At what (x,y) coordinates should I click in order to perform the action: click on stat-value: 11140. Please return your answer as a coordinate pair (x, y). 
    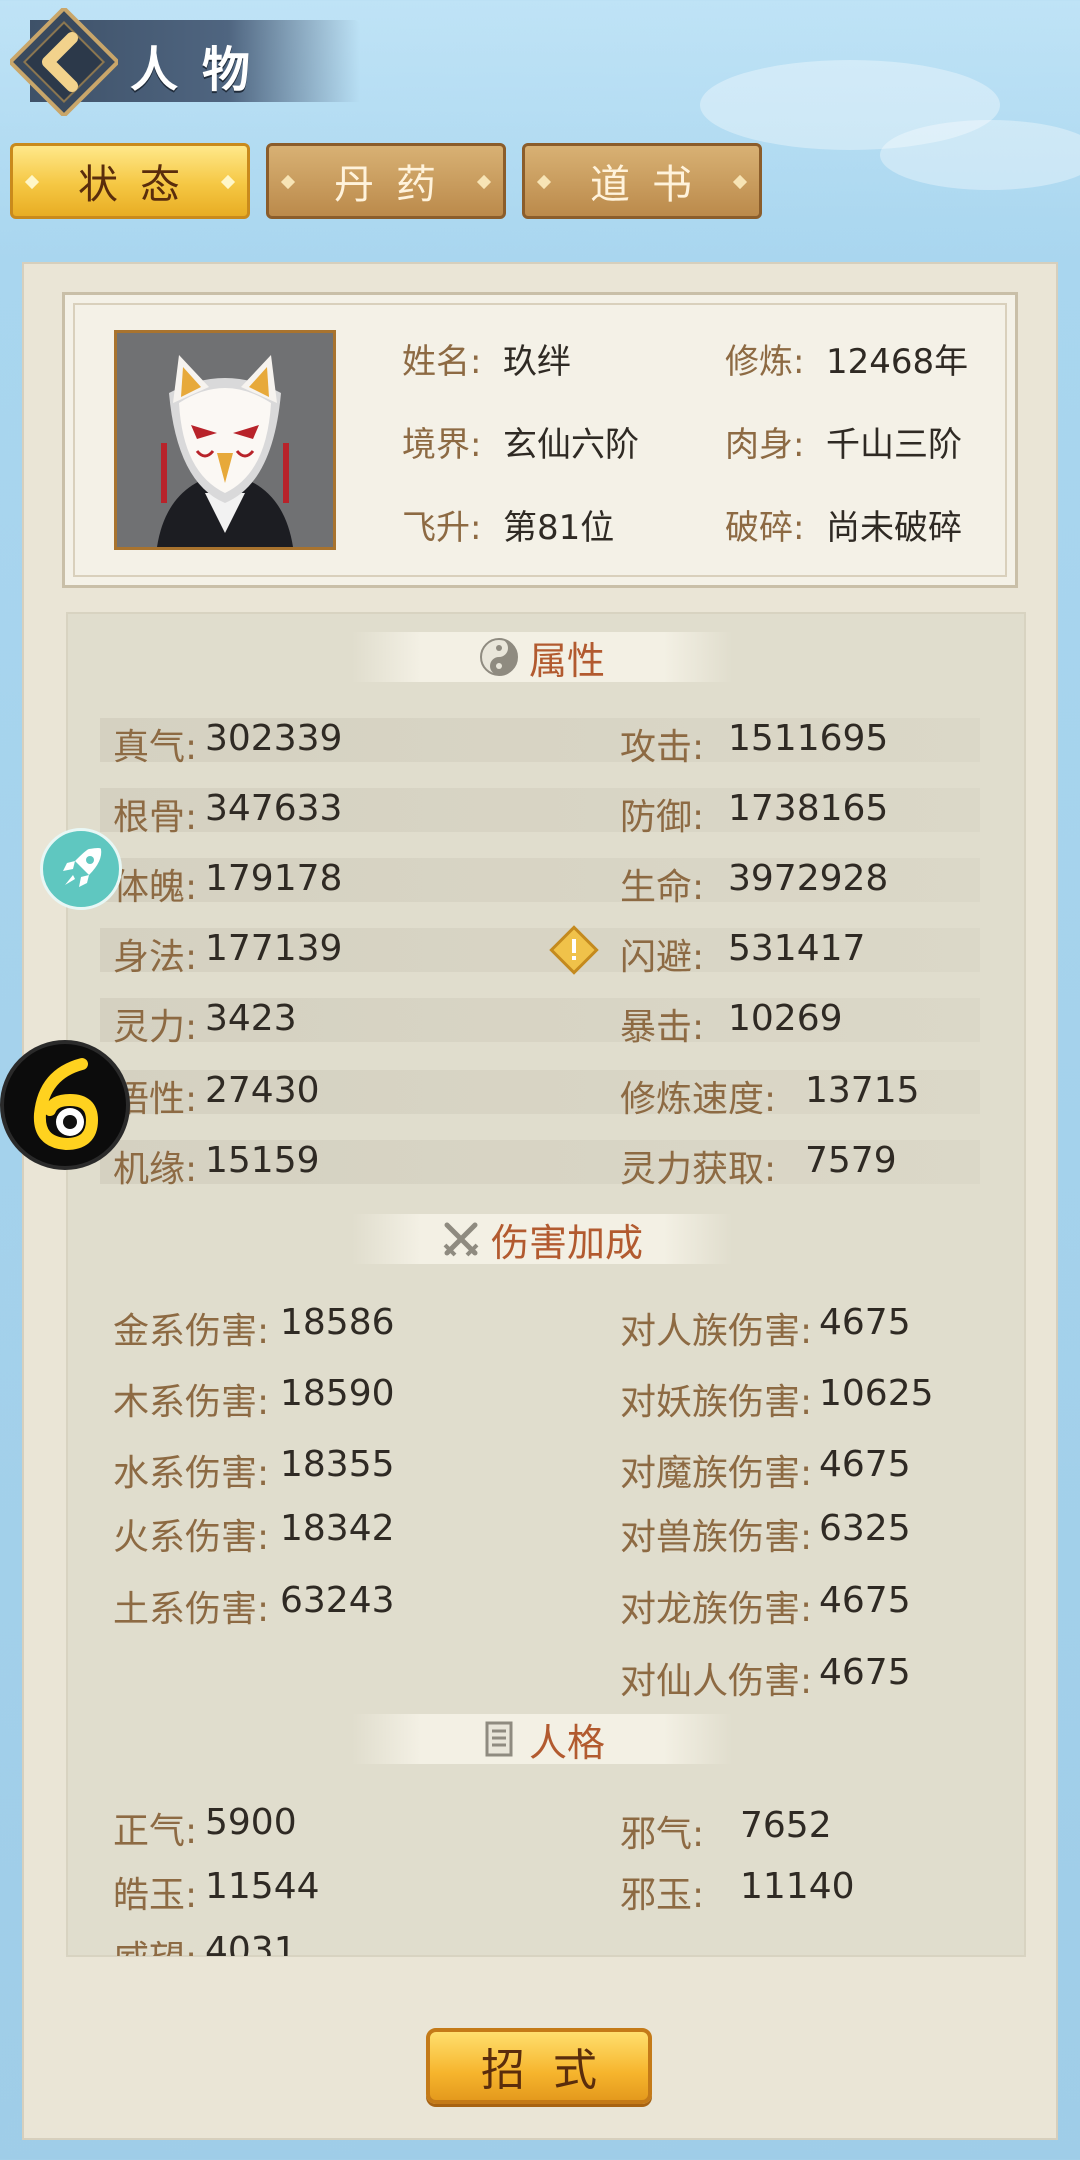
    Looking at the image, I should click on (797, 1886).